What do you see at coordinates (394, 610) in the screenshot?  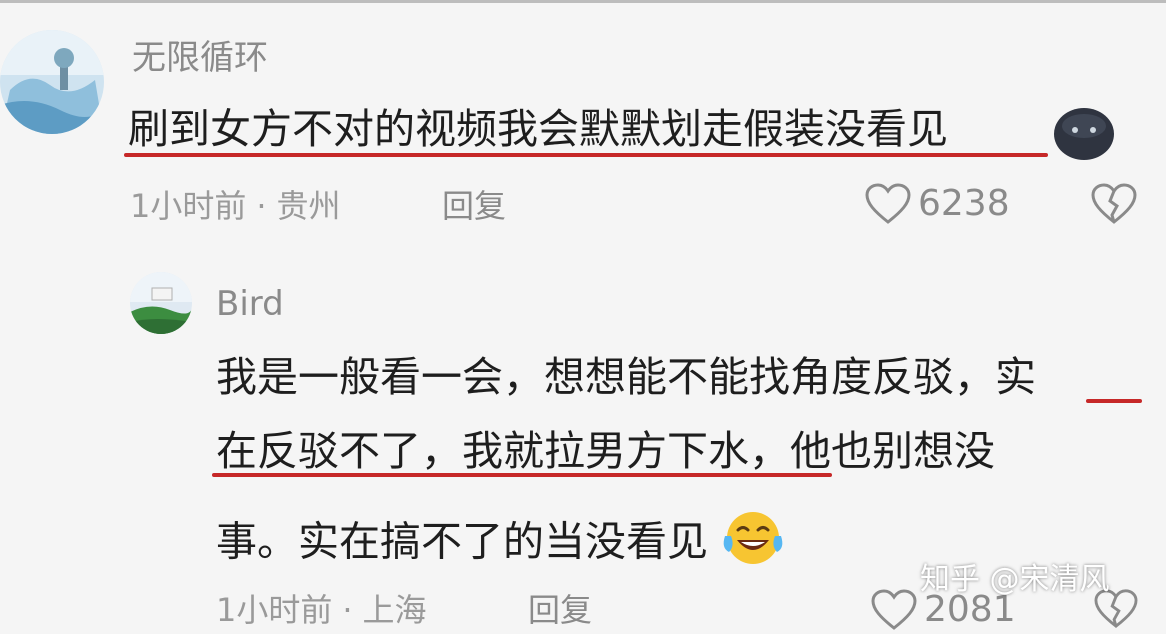 I see `comment-2-location: 上海` at bounding box center [394, 610].